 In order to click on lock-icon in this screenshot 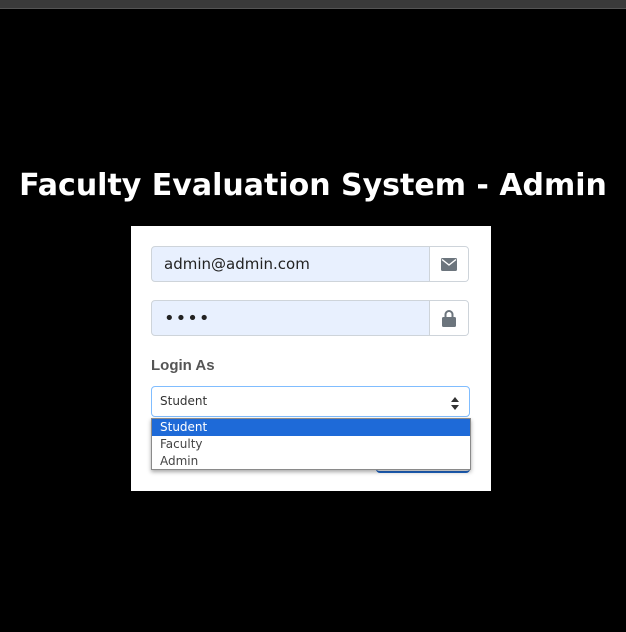, I will do `click(448, 318)`.